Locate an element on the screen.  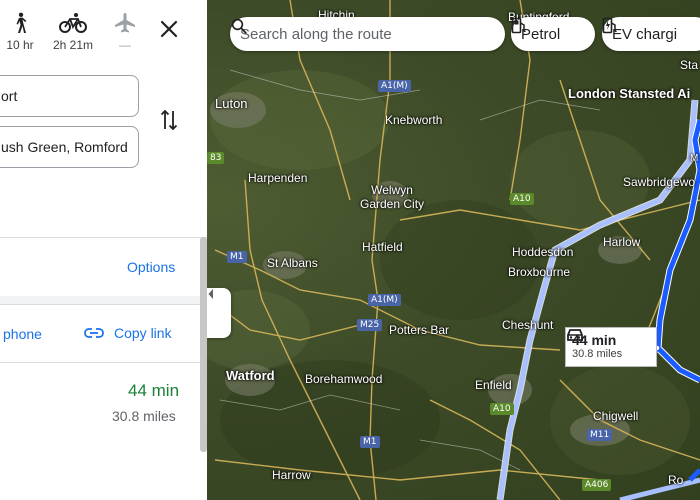
ev-charging-chip-button: EV chargi is located at coordinates (651, 34).